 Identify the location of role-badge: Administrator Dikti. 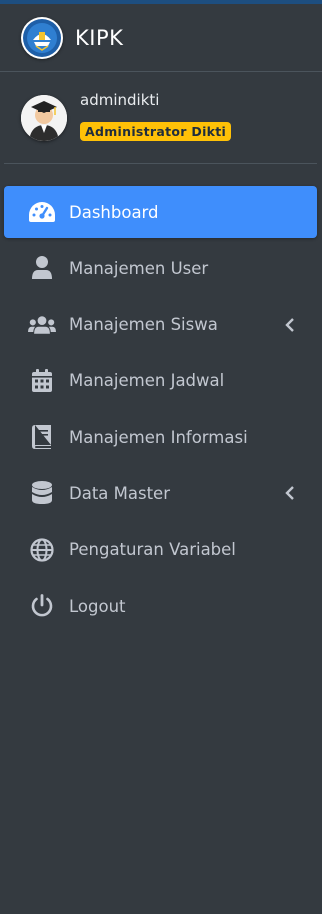
(156, 131).